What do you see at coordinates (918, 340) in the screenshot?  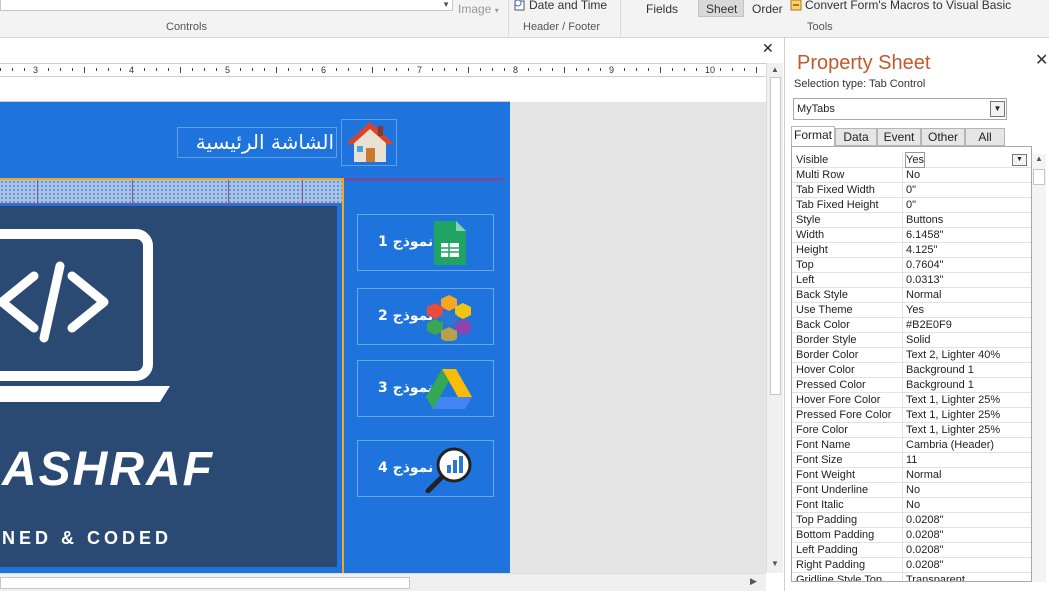 I see `property-value: Solid` at bounding box center [918, 340].